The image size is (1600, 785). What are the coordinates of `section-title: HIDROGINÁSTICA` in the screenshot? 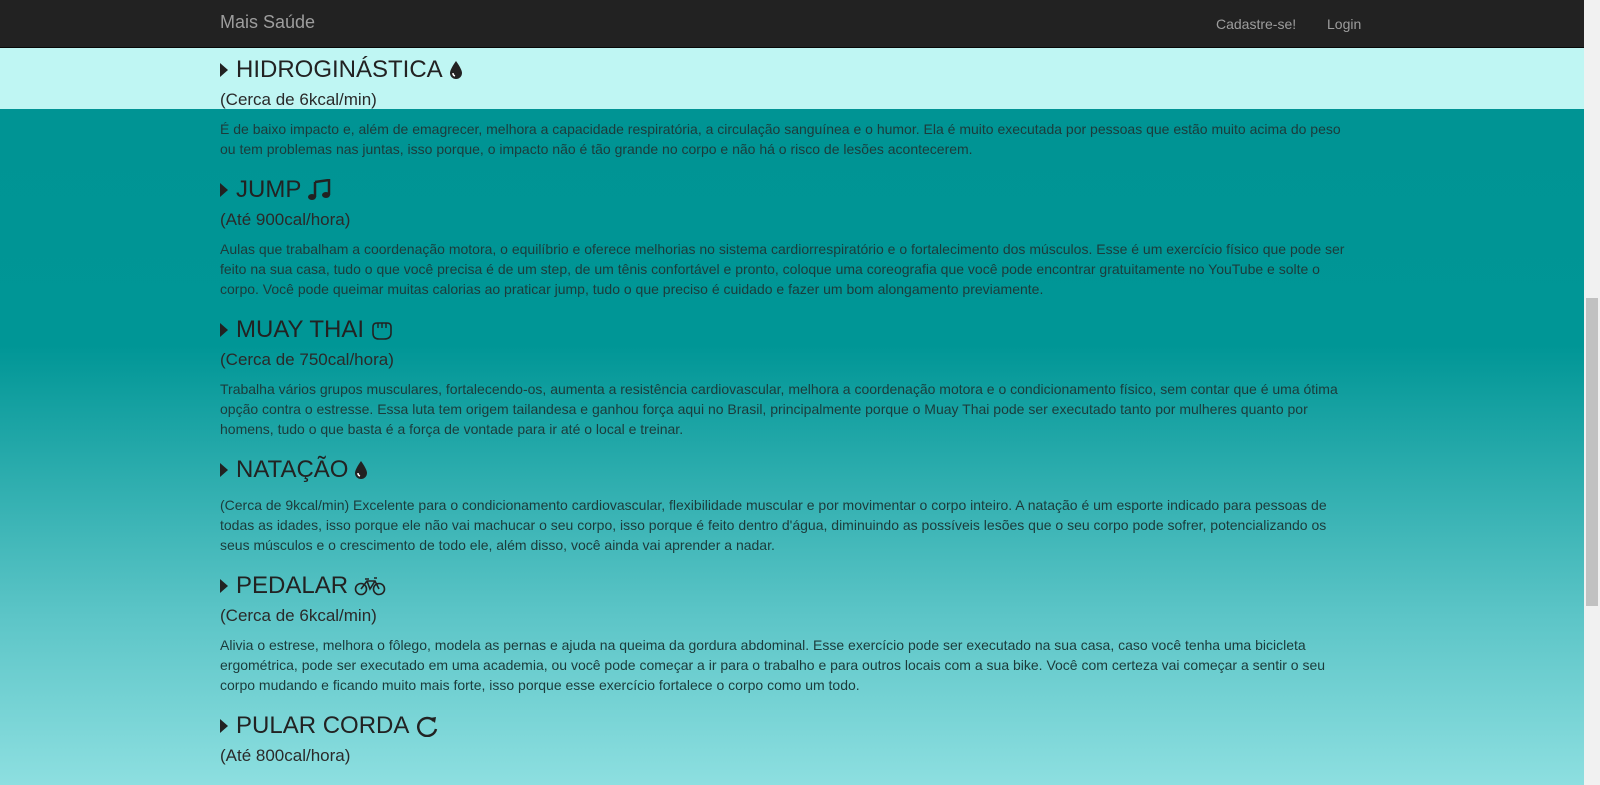 It's located at (785, 70).